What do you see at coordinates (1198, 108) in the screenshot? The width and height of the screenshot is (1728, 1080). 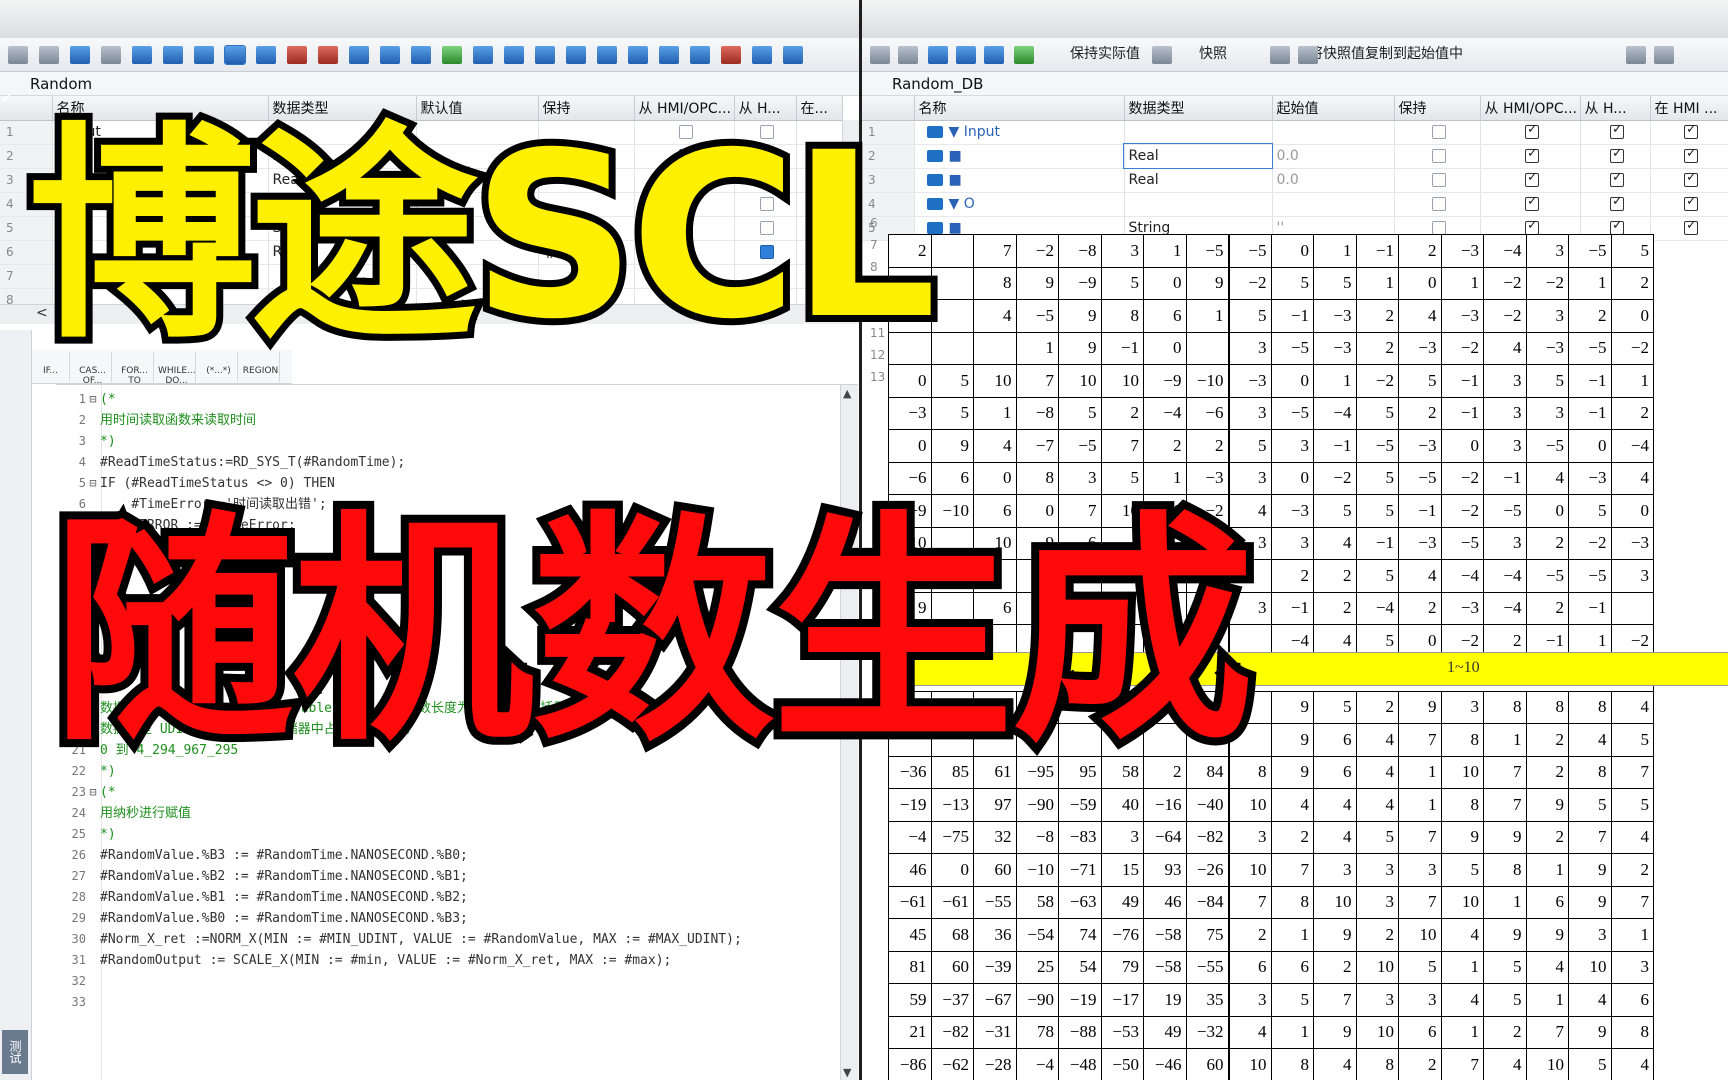 I see `db-column-header-2: 数据类型` at bounding box center [1198, 108].